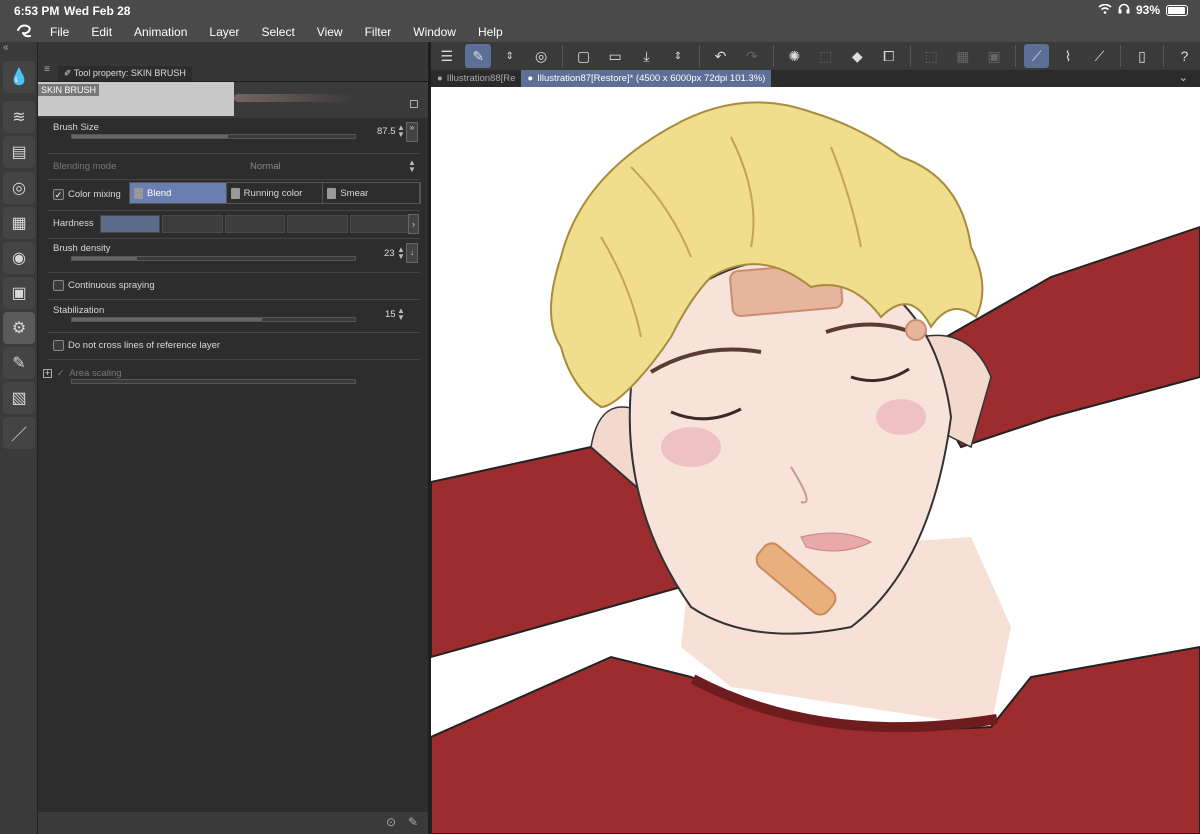  I want to click on pen-icon: ／, so click(18, 435).